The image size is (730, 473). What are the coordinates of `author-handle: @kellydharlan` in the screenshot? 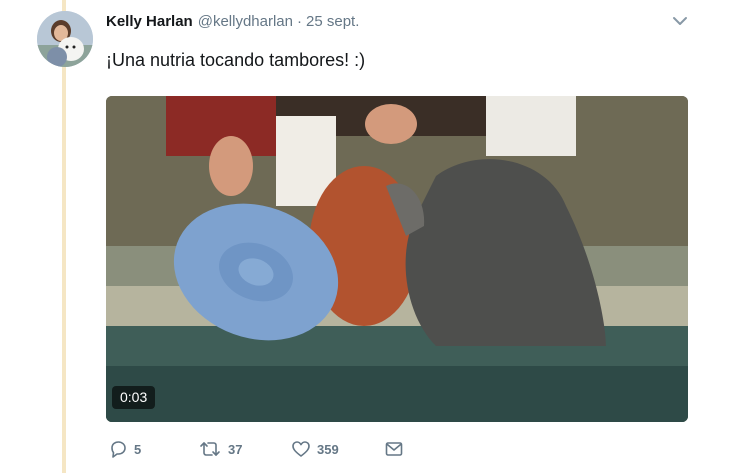 It's located at (245, 21).